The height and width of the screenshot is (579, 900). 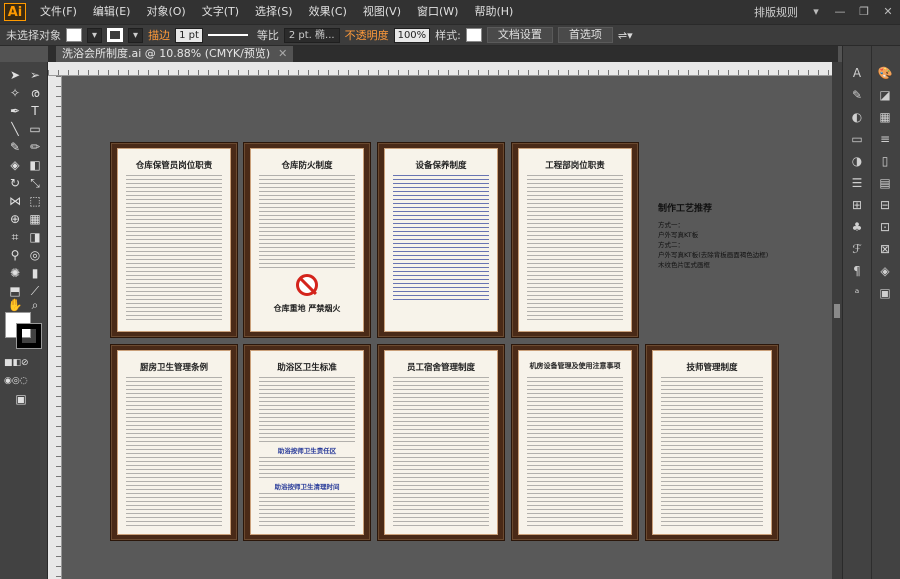 What do you see at coordinates (857, 205) in the screenshot?
I see `pathfinder-icon: ⊞` at bounding box center [857, 205].